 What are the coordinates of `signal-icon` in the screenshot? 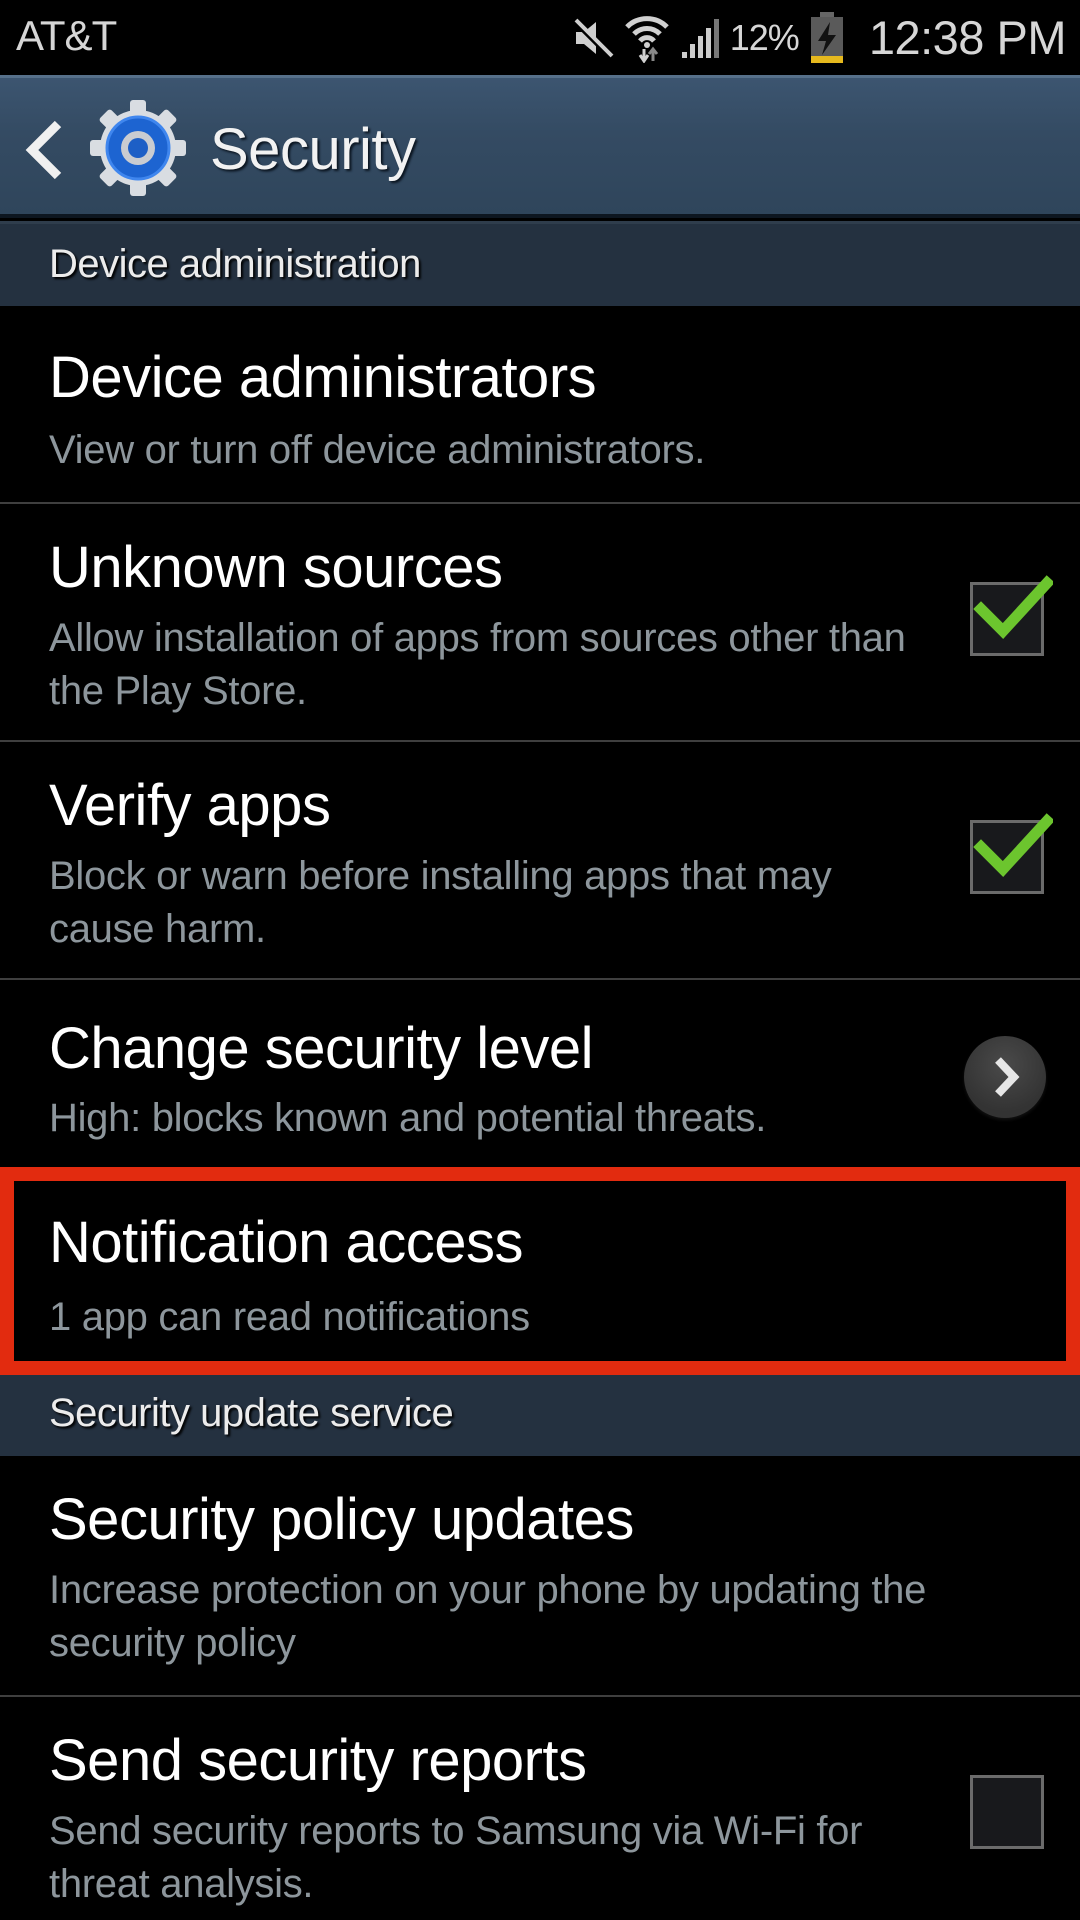 It's located at (700, 38).